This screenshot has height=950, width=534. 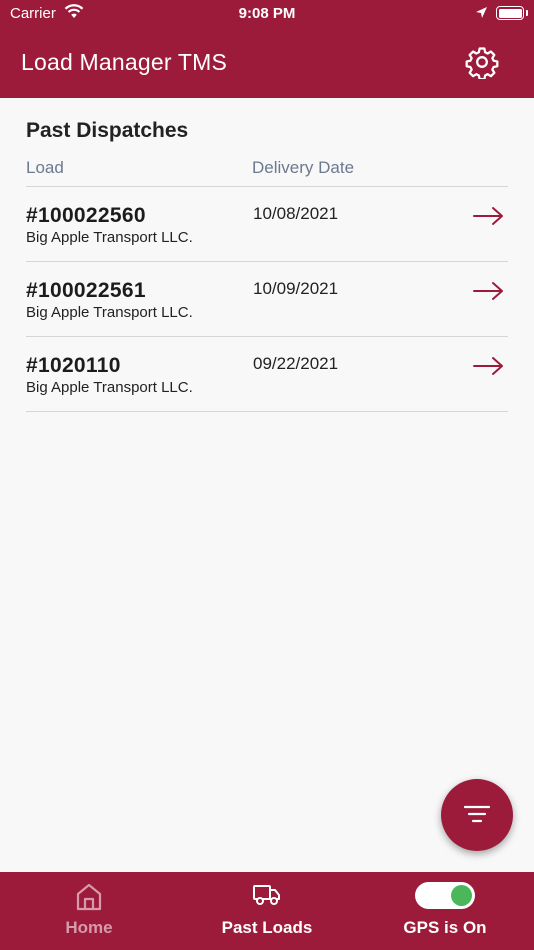 I want to click on column-header-load: Load, so click(x=45, y=167).